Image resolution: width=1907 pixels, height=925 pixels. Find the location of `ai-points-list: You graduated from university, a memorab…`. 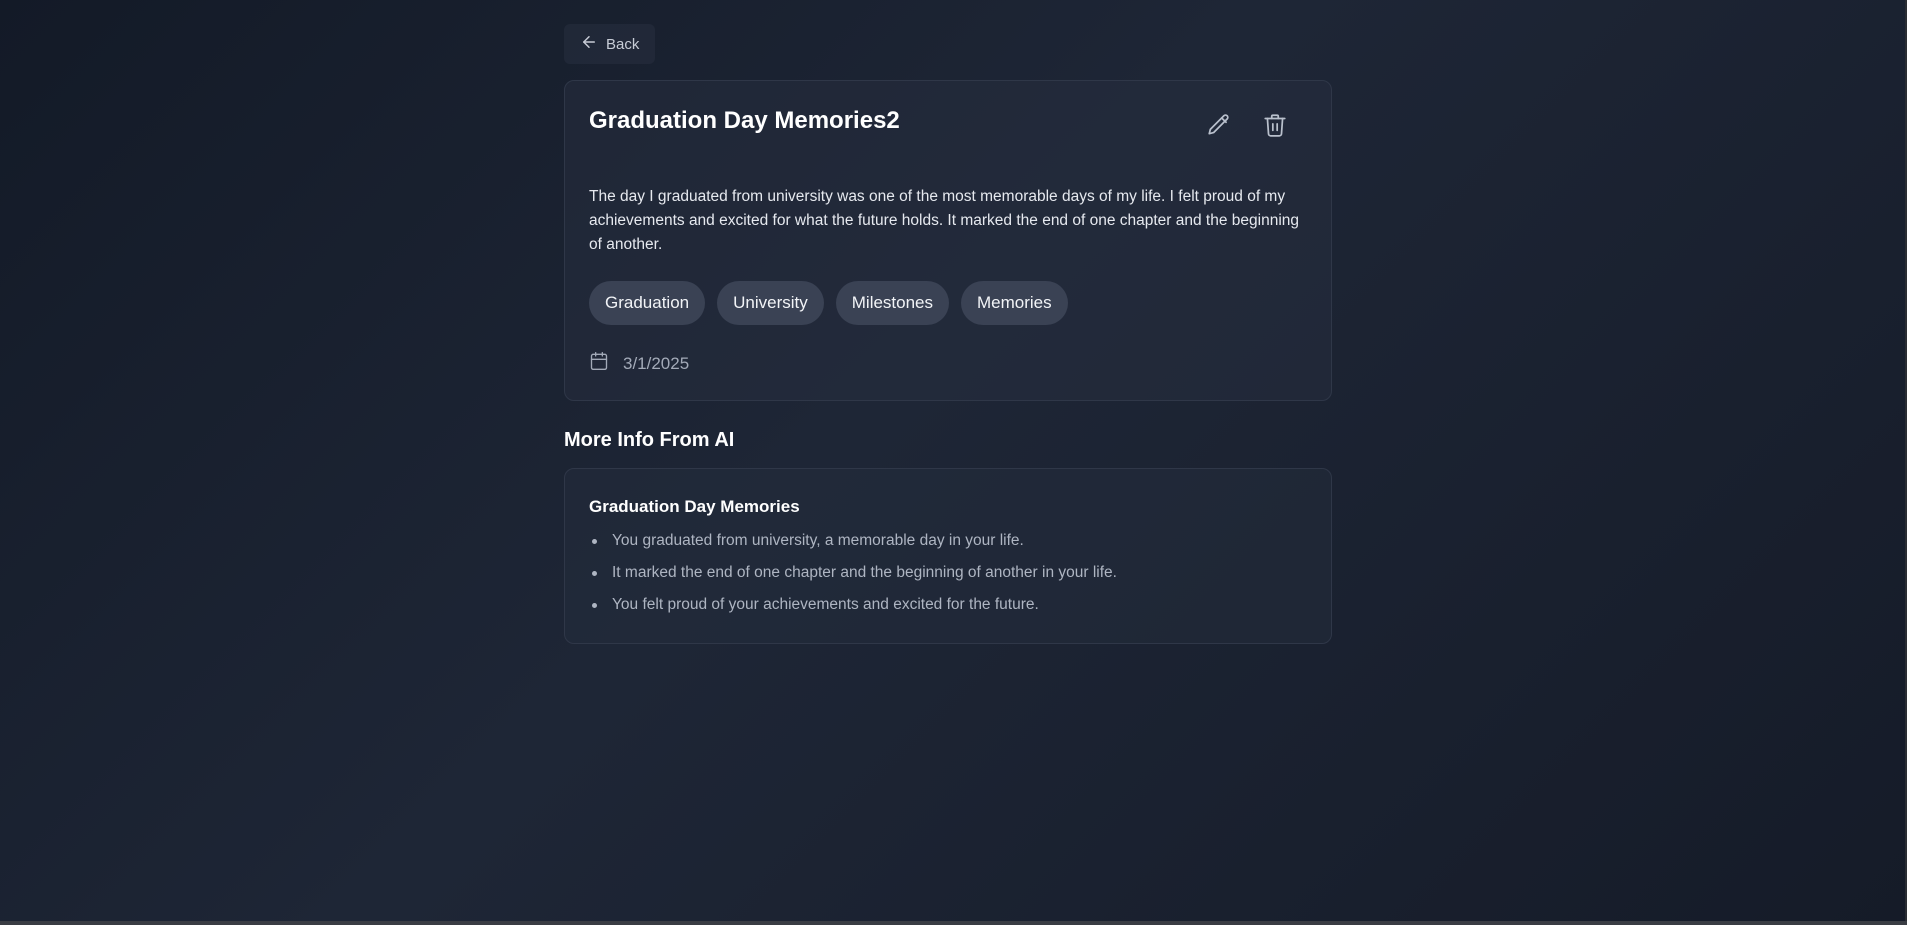

ai-points-list: You graduated from university, a memorab… is located at coordinates (948, 573).